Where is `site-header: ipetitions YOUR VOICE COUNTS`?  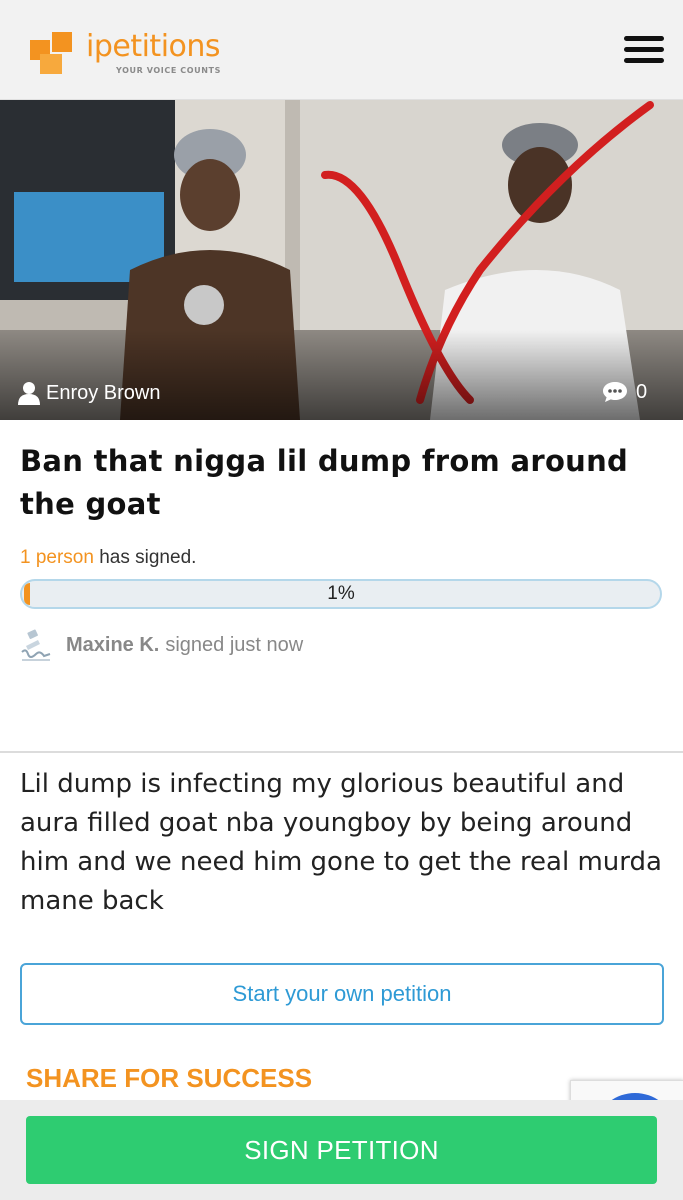 site-header: ipetitions YOUR VOICE COUNTS is located at coordinates (341, 50).